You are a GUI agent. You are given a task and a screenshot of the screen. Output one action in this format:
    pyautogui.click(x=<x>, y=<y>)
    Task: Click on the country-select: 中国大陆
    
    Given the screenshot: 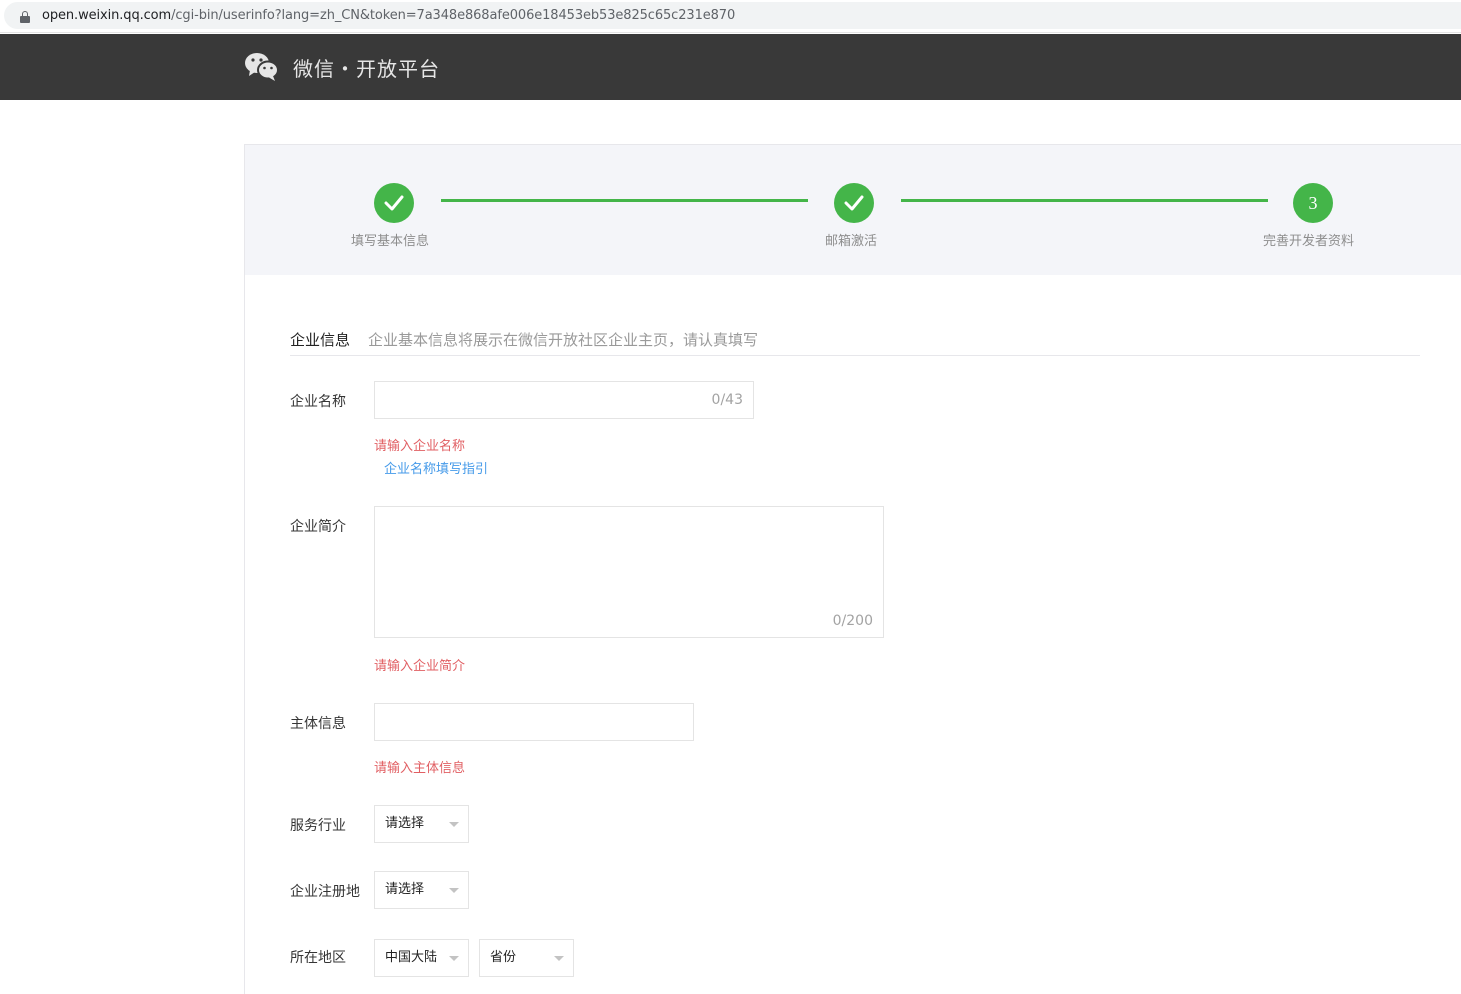 What is the action you would take?
    pyautogui.click(x=421, y=958)
    